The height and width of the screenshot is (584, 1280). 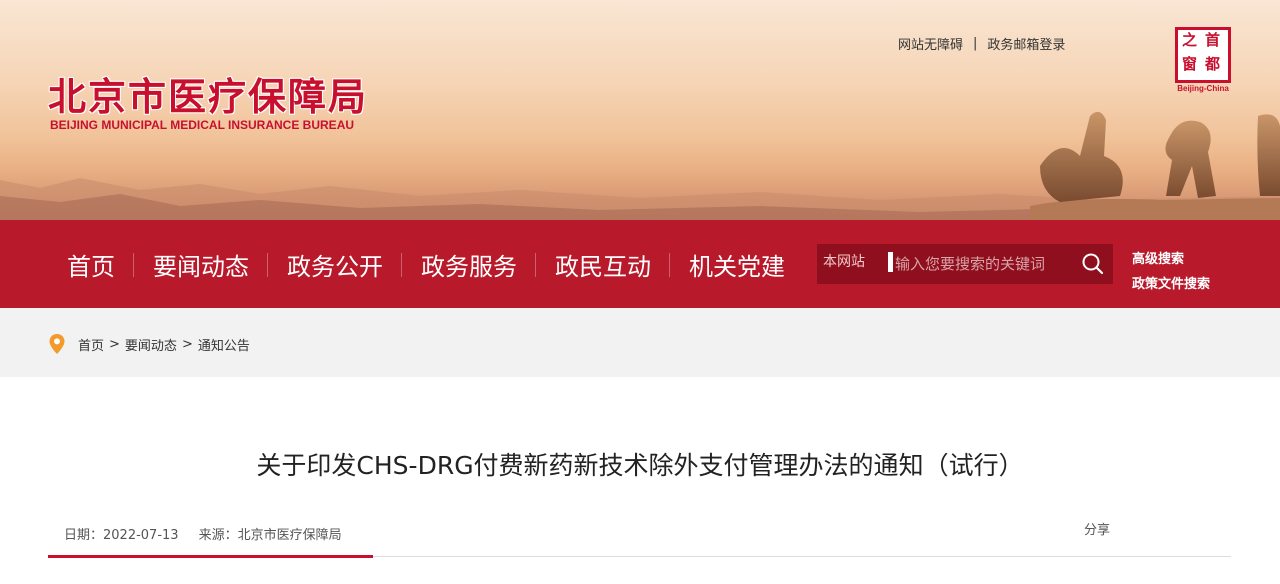 I want to click on advanced-search-link: 高级搜索, so click(x=1171, y=257).